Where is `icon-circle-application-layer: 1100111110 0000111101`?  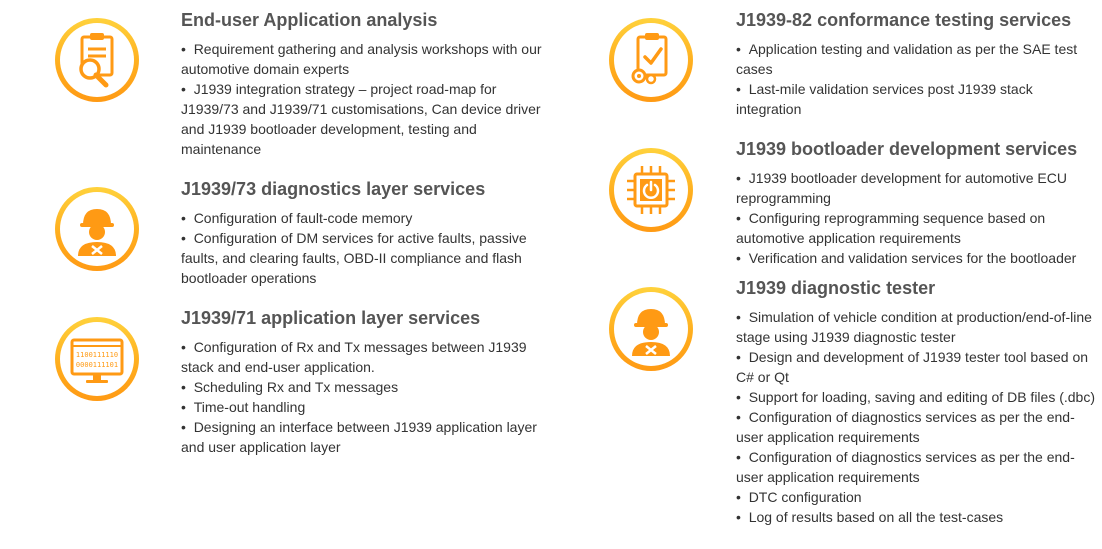
icon-circle-application-layer: 1100111110 0000111101 is located at coordinates (97, 359).